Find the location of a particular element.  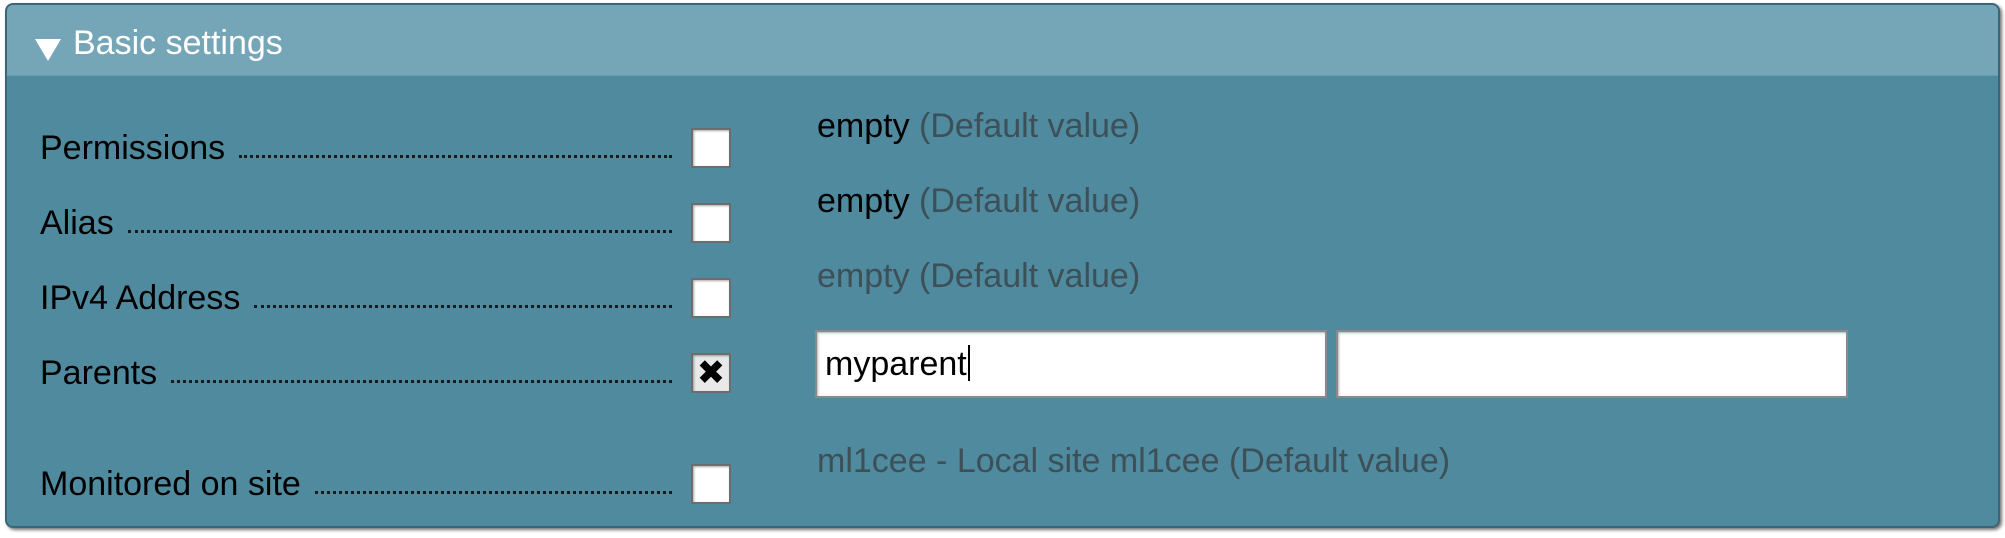

permissions-checkbox is located at coordinates (711, 148).